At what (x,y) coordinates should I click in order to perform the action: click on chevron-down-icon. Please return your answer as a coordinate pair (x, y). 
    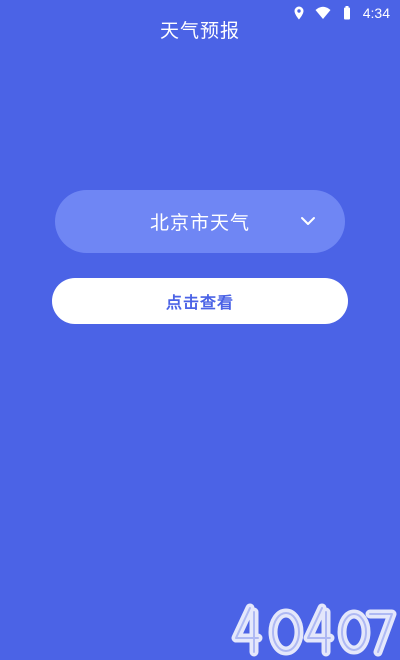
    Looking at the image, I should click on (308, 221).